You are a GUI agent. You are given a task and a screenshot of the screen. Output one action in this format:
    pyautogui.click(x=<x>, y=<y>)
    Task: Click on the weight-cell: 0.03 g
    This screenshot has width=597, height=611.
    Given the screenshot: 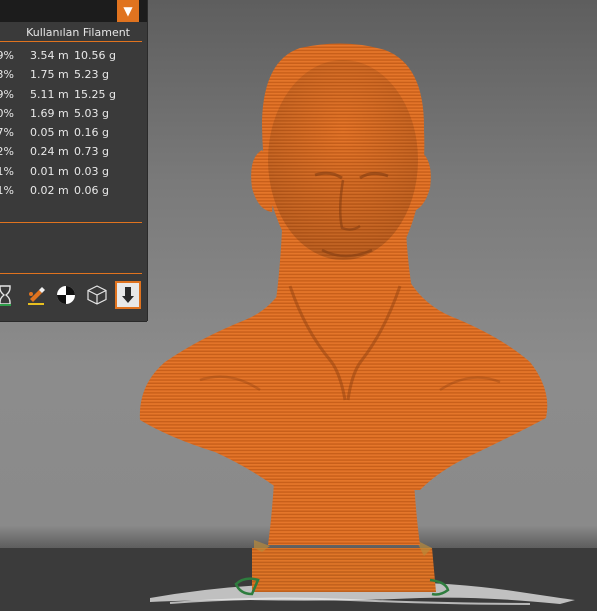 What is the action you would take?
    pyautogui.click(x=91, y=171)
    